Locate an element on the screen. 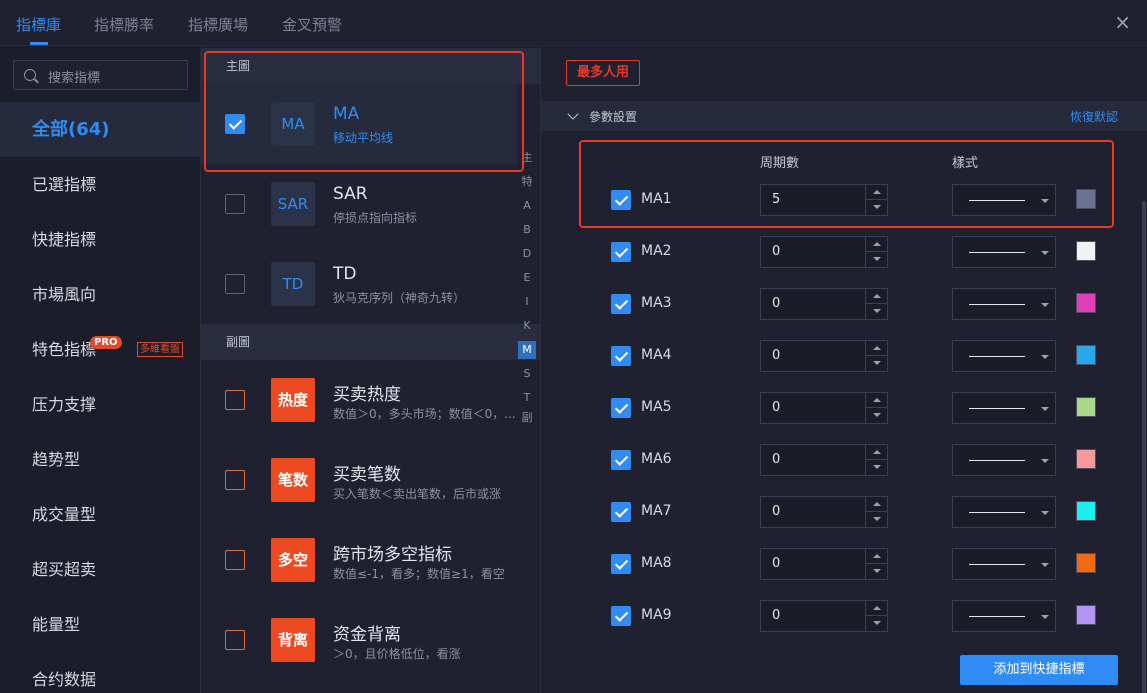  category-overbought-oversold: 超买超卖 is located at coordinates (100, 569).